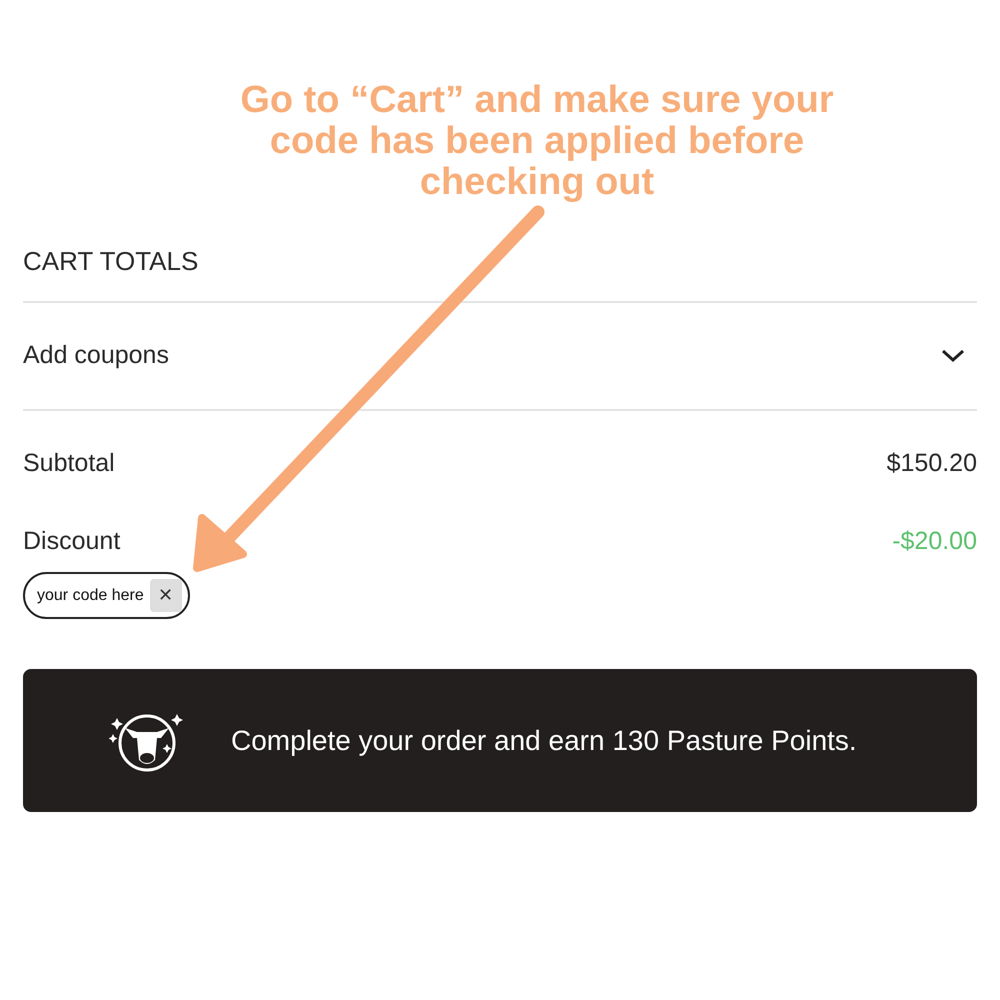  I want to click on points-message: Complete your order and earn 130 Pasture Points., so click(544, 741).